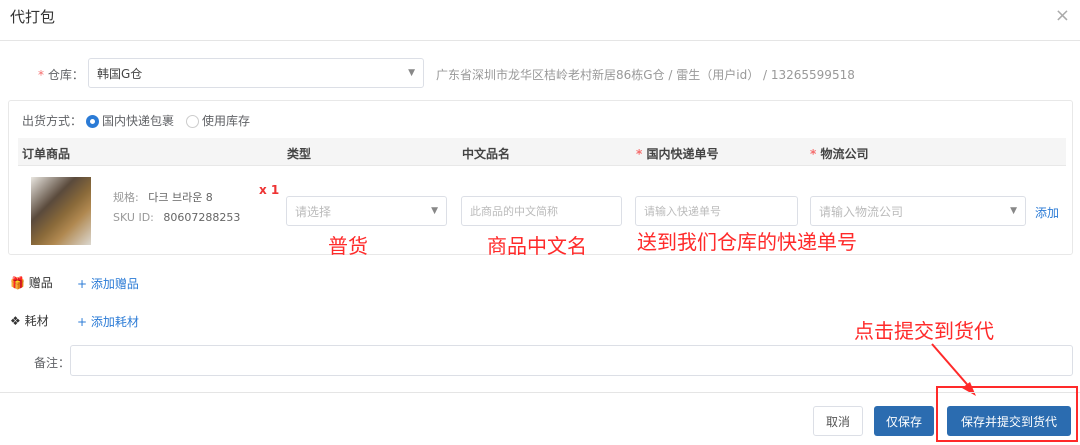 The height and width of the screenshot is (445, 1080). What do you see at coordinates (537, 246) in the screenshot?
I see `annotation-name: 商品中文名` at bounding box center [537, 246].